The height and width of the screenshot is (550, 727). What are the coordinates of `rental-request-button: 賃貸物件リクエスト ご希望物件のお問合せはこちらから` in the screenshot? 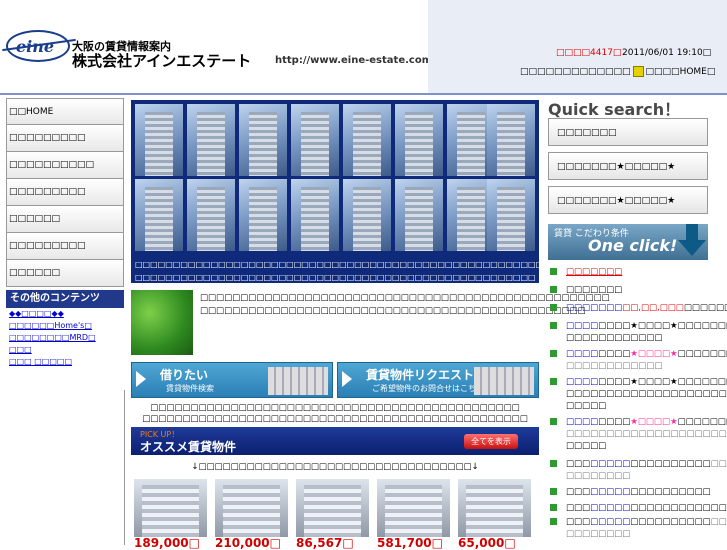 It's located at (438, 380).